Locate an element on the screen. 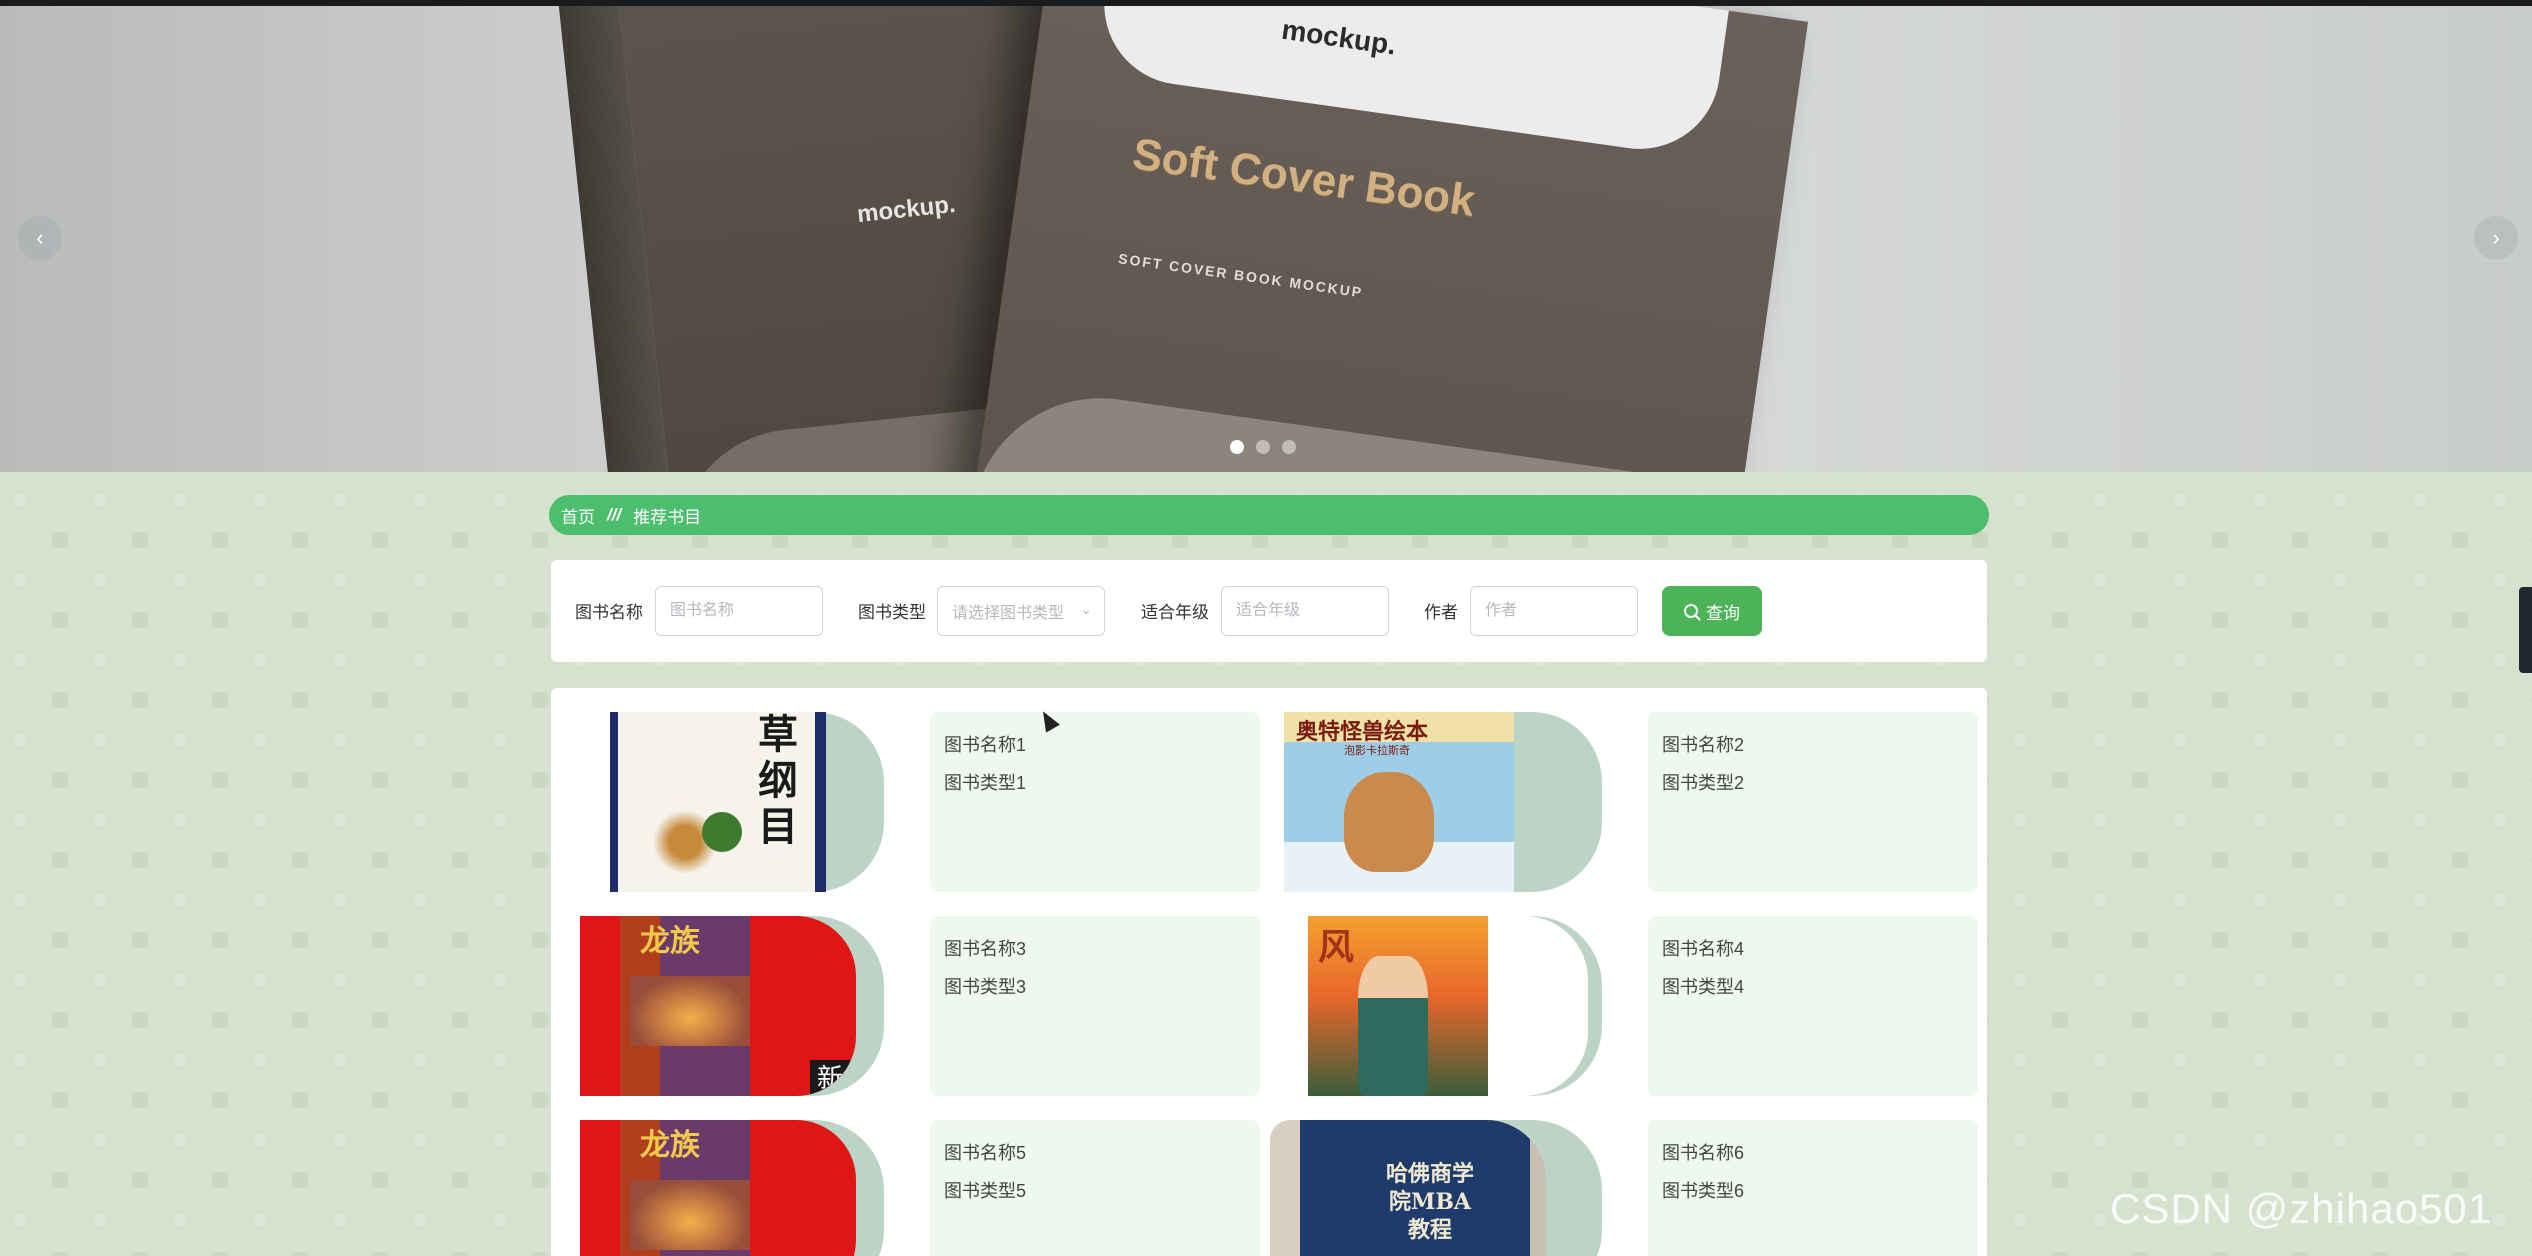 The height and width of the screenshot is (1256, 2532). book-cover-3: 龙族 新 is located at coordinates (718, 1006).